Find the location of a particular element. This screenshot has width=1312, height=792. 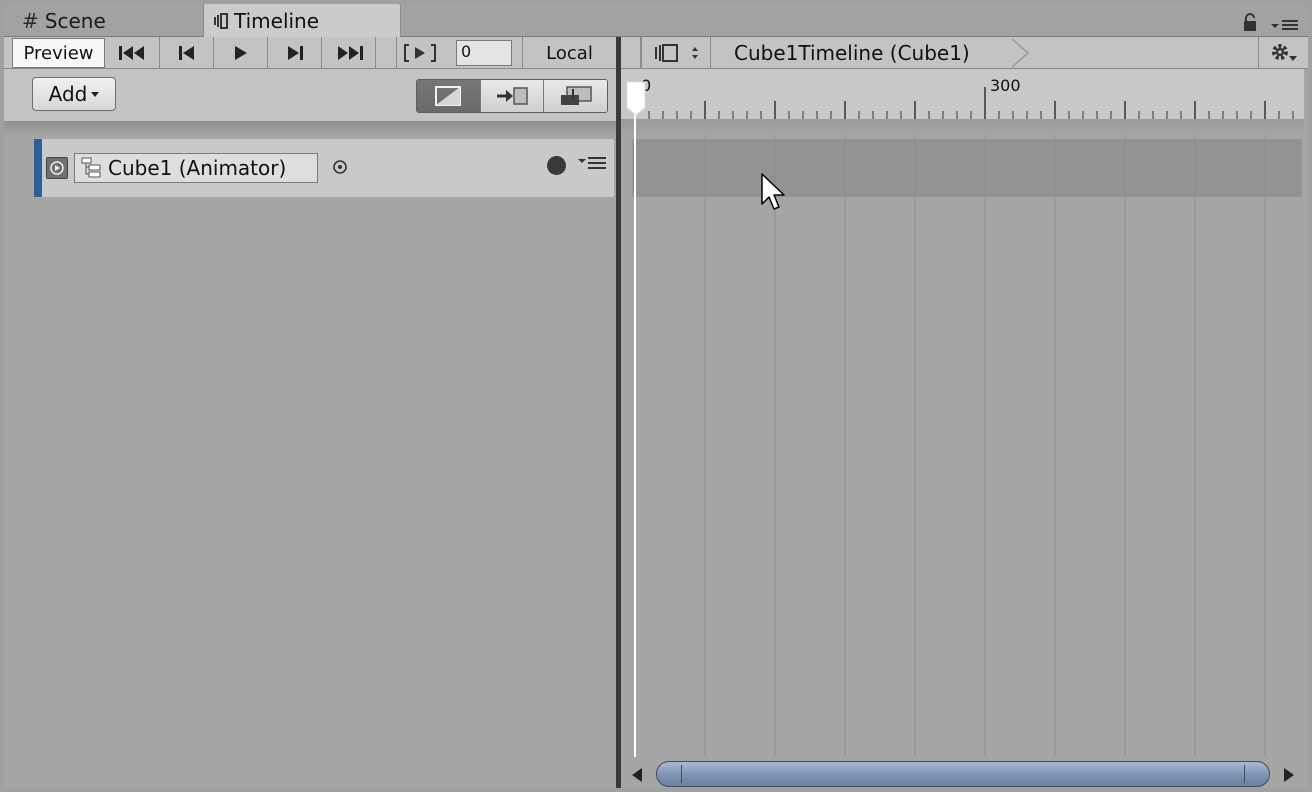

tab-scene: # Scene is located at coordinates (107, 20).